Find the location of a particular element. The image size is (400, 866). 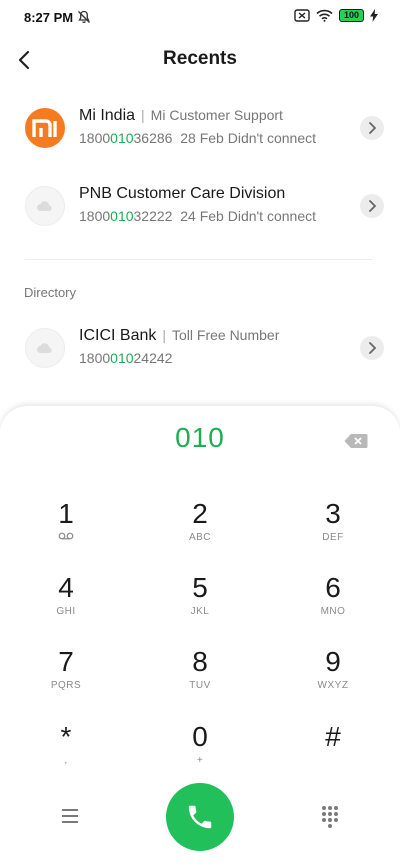

key-6: 6 MNO is located at coordinates (333, 600).